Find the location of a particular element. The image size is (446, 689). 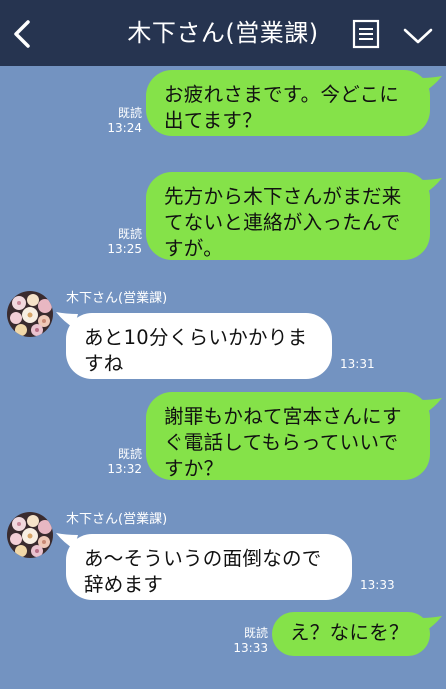

message-meta: 既読 13:24 is located at coordinates (123, 121).